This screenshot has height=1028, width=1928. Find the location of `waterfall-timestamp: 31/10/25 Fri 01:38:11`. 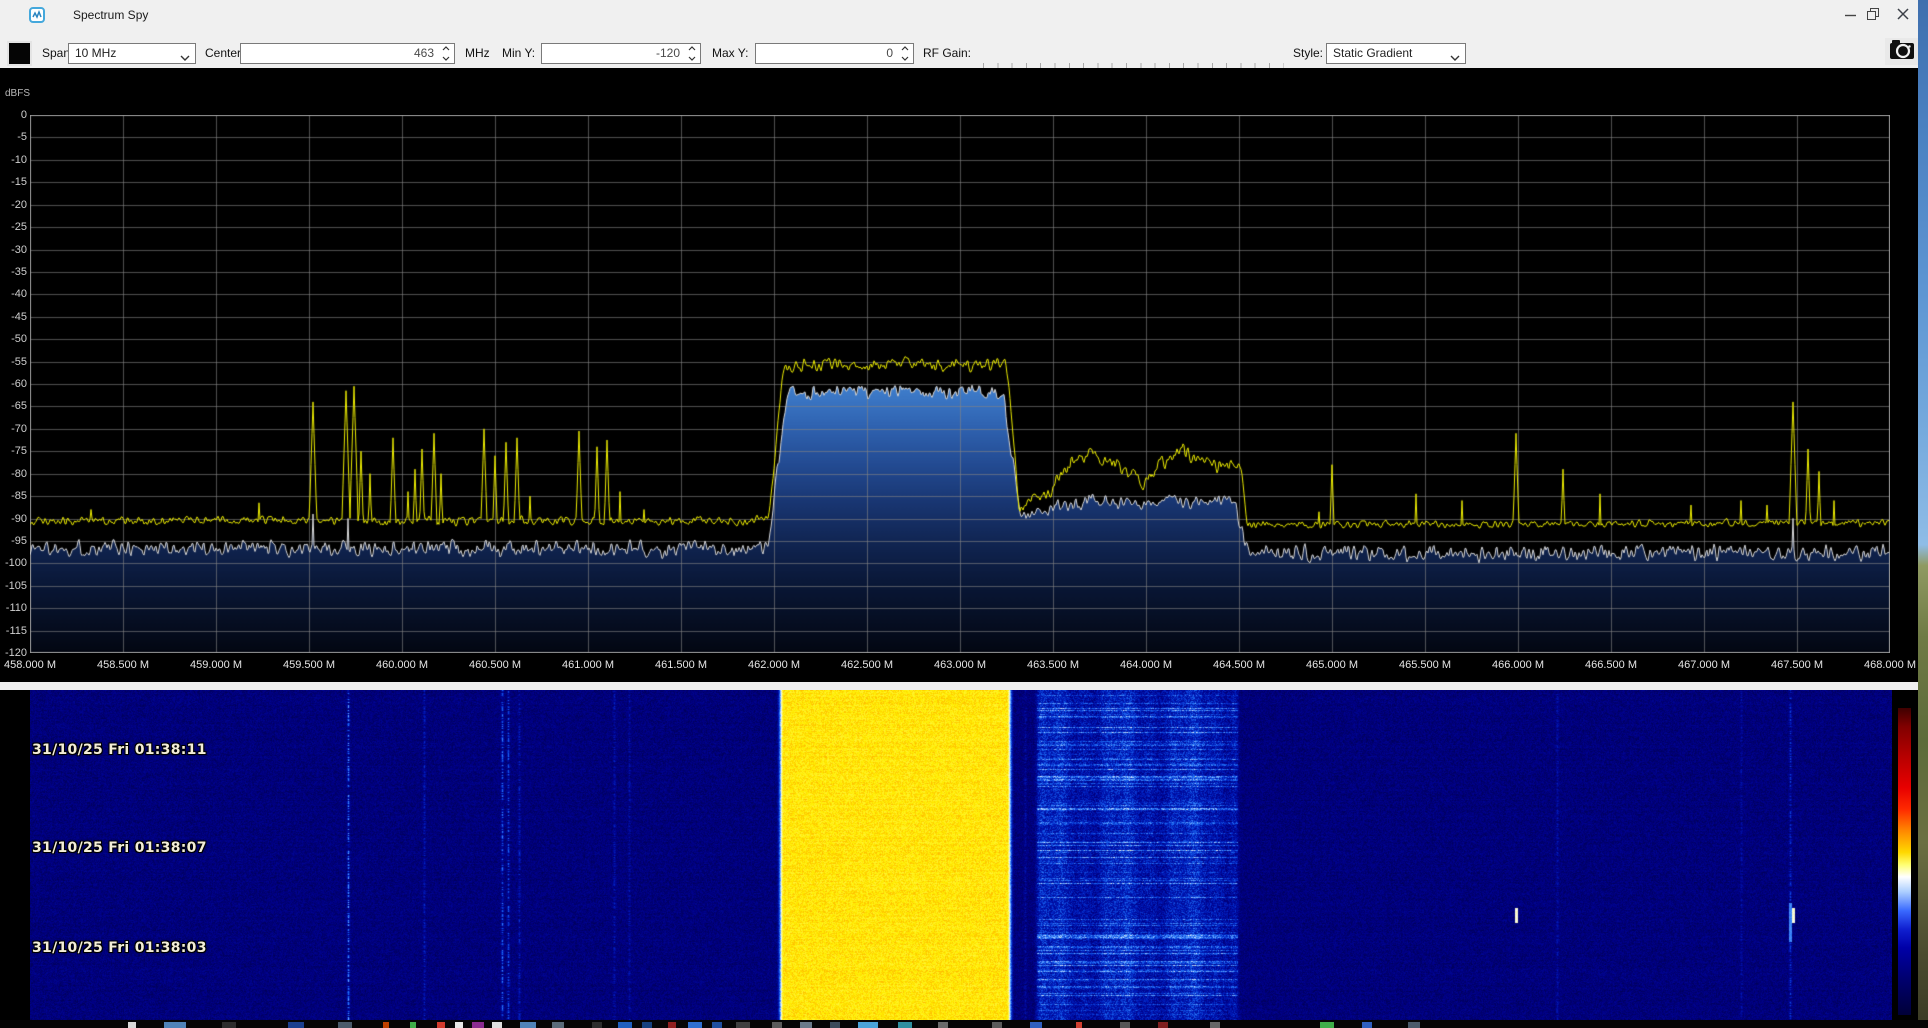

waterfall-timestamp: 31/10/25 Fri 01:38:11 is located at coordinates (119, 750).